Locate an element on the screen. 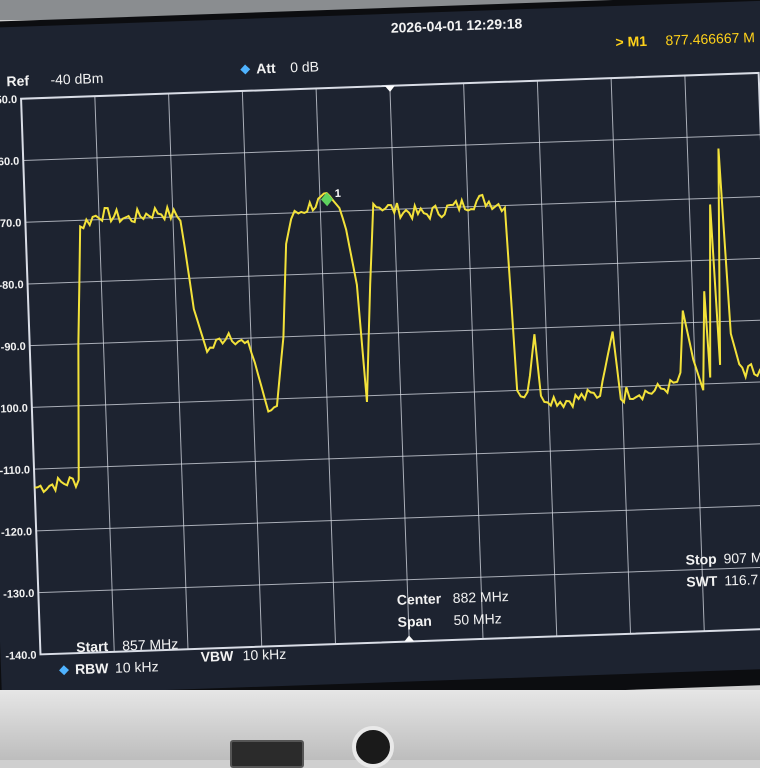 The width and height of the screenshot is (760, 768). span-value: 50 MHz is located at coordinates (477, 619).